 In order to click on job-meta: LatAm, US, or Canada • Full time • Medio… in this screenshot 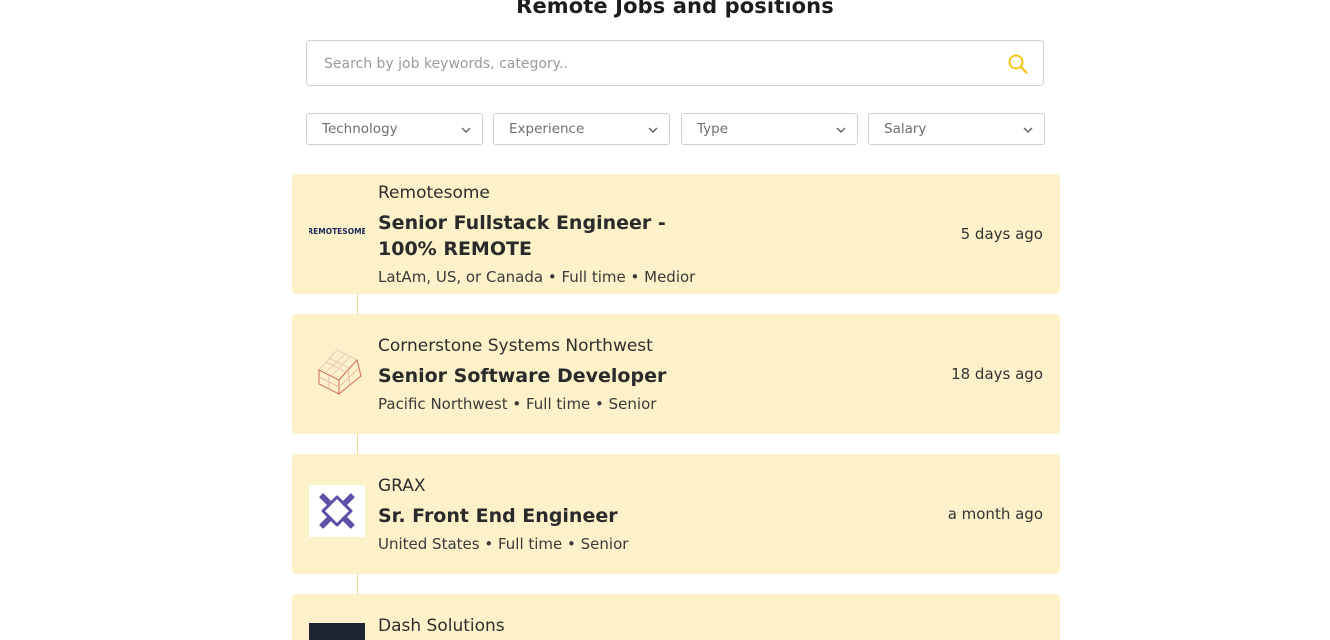, I will do `click(537, 277)`.